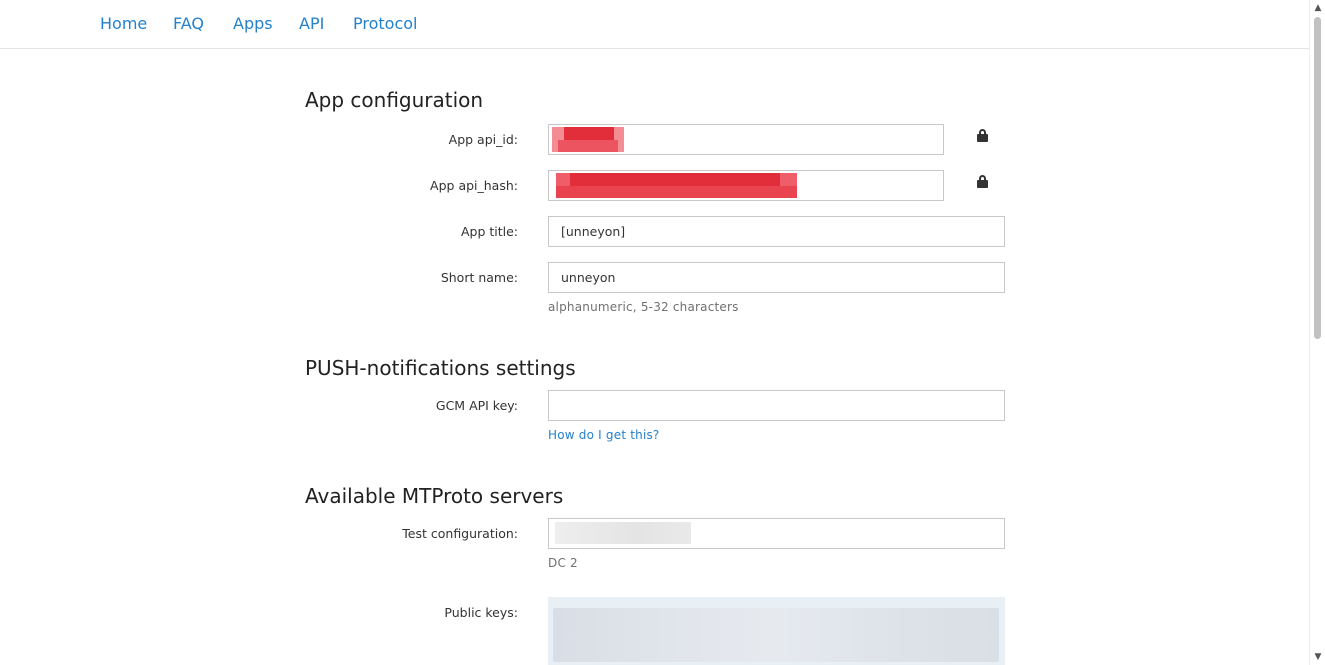  I want to click on gcm-help-link: How do I get this?, so click(604, 435).